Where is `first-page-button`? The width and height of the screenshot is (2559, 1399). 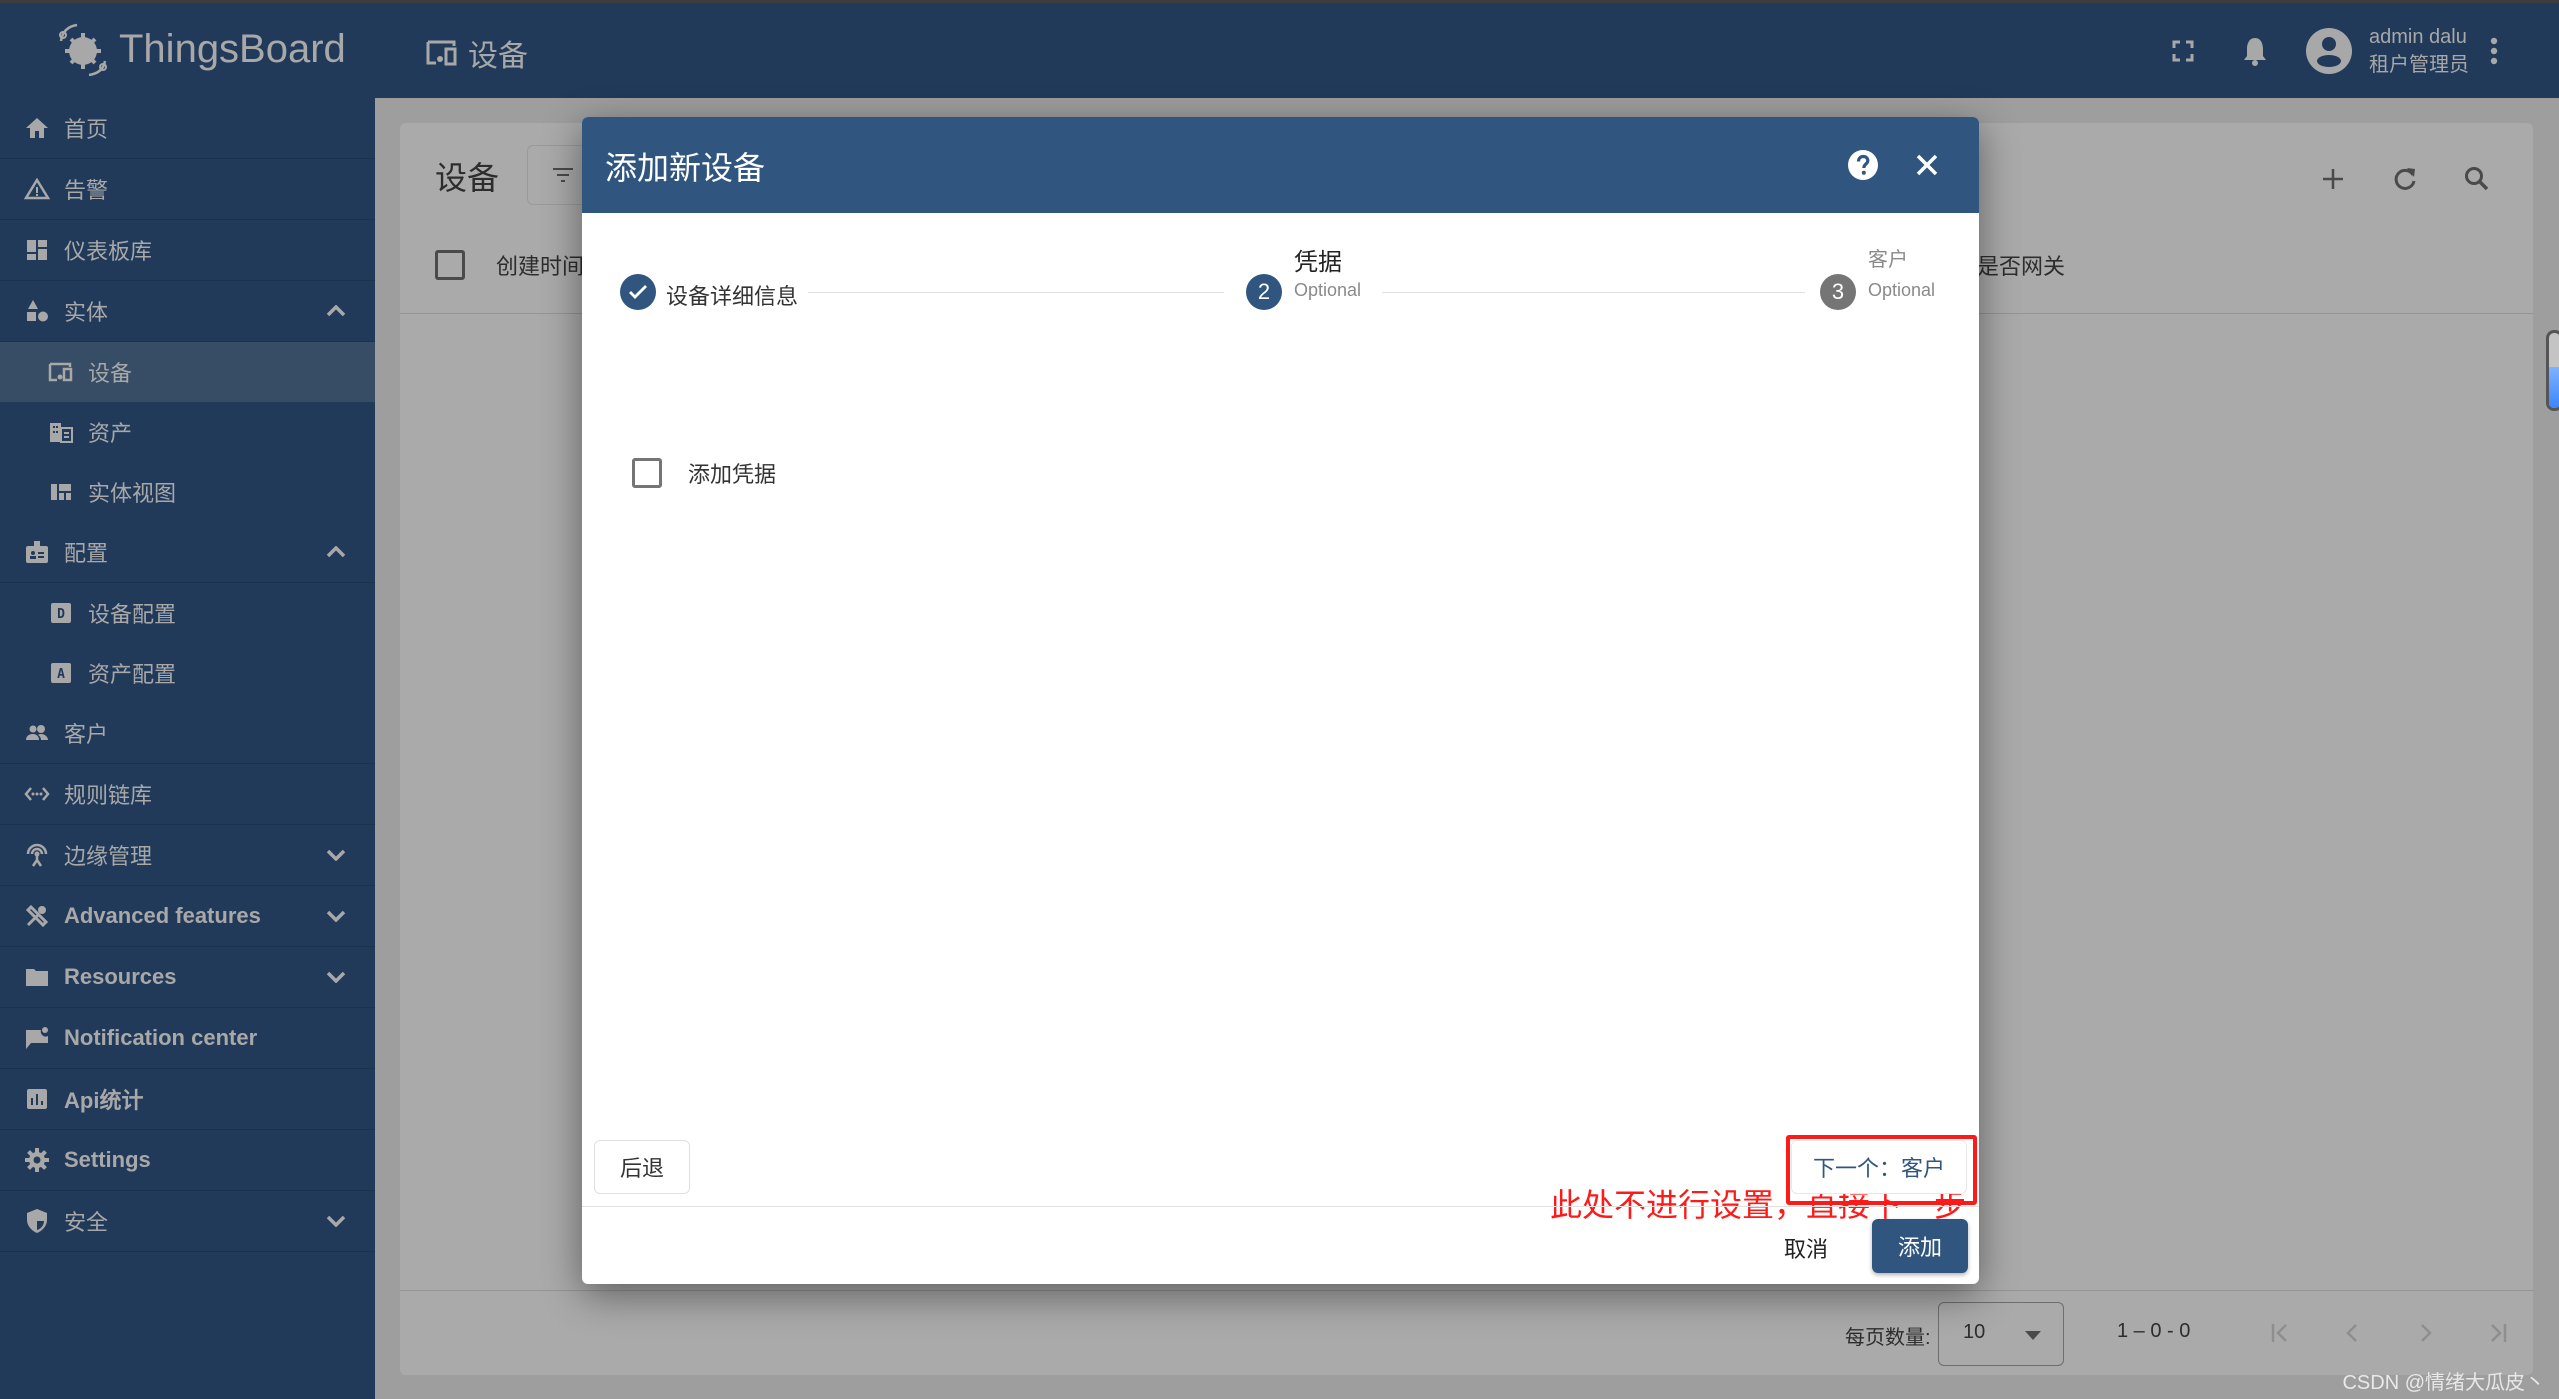 first-page-button is located at coordinates (2281, 1333).